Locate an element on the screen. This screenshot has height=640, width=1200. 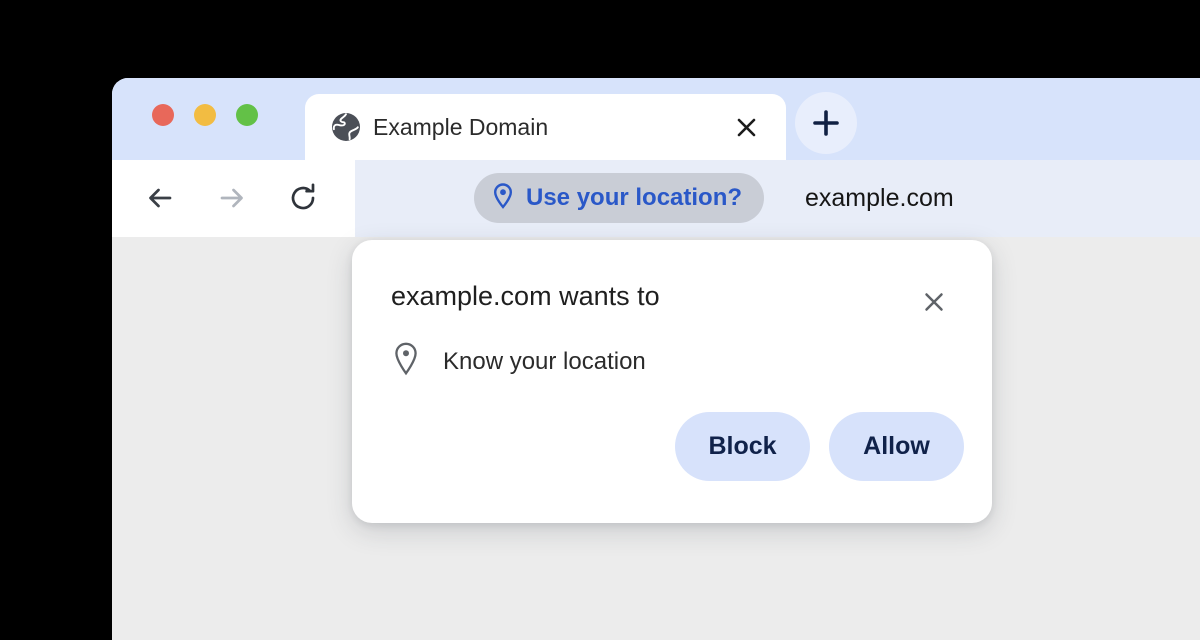
window-traffic-lights is located at coordinates (205, 115).